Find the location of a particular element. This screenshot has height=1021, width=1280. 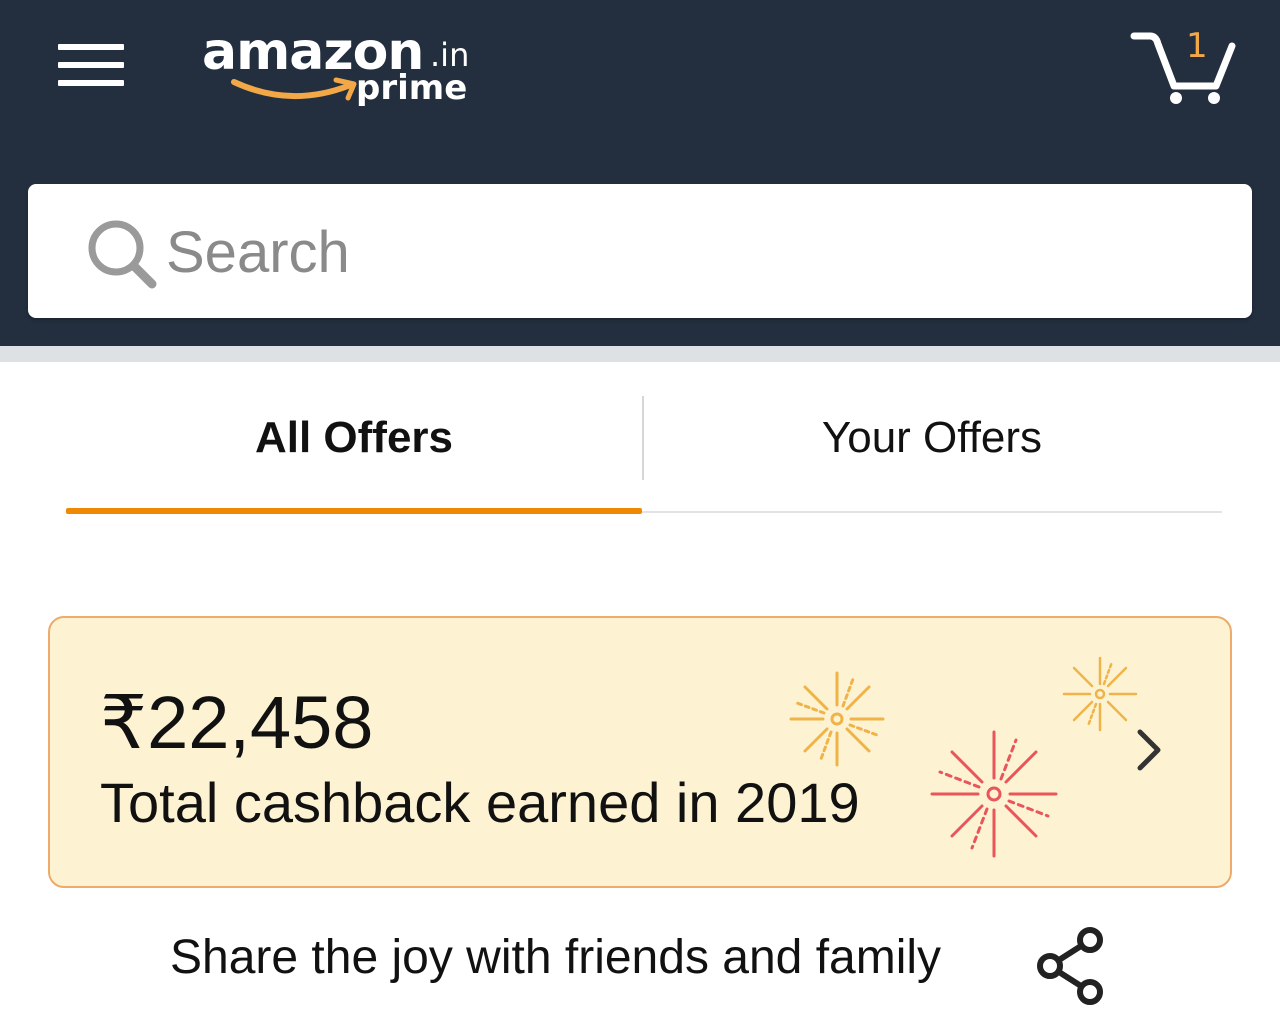

search-bar is located at coordinates (640, 251).